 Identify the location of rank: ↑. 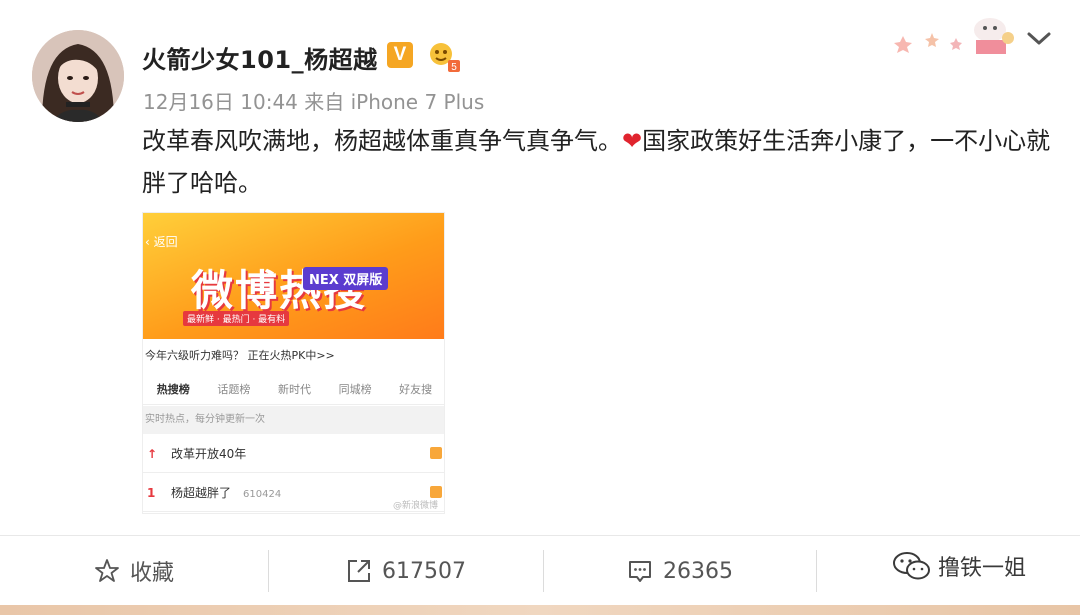
(152, 454).